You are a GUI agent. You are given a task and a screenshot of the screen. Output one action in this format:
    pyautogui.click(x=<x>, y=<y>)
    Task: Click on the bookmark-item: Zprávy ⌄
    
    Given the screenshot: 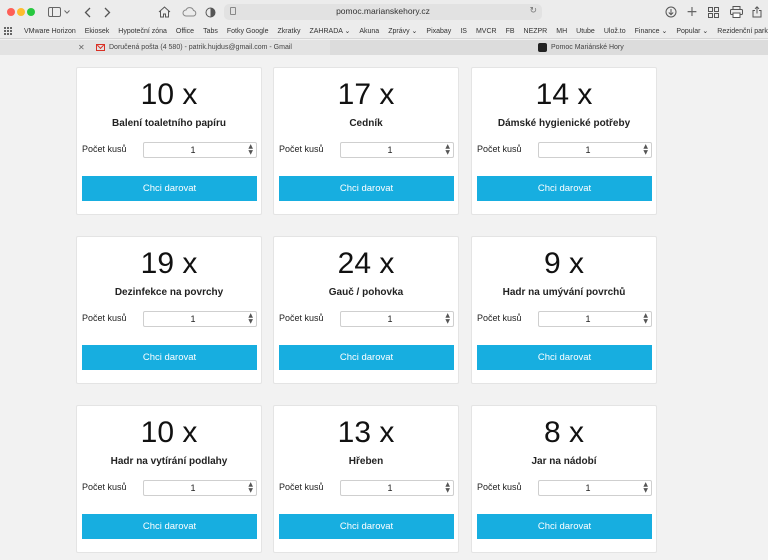 What is the action you would take?
    pyautogui.click(x=402, y=31)
    